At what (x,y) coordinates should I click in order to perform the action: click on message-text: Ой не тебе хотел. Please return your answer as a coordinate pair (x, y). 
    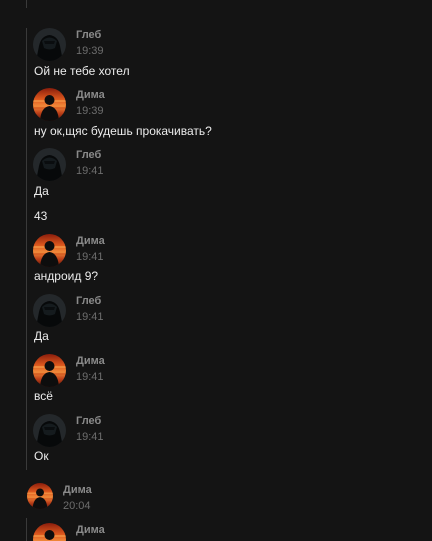
    Looking at the image, I should click on (82, 71).